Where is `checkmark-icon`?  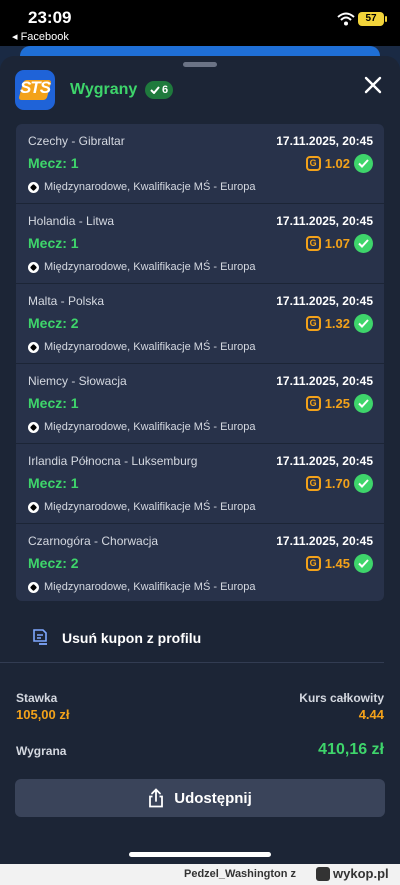
checkmark-icon is located at coordinates (155, 90).